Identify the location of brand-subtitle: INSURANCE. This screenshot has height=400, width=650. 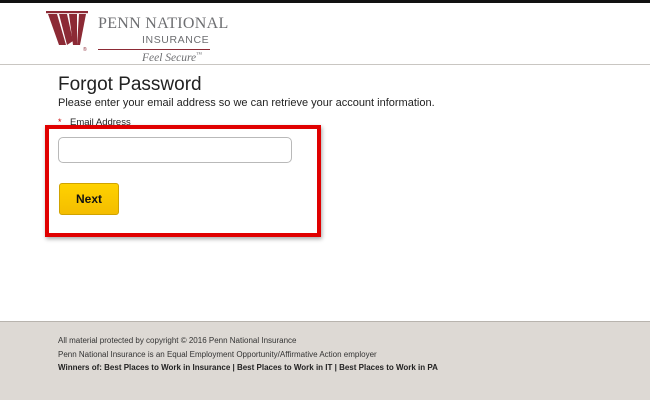
(176, 40).